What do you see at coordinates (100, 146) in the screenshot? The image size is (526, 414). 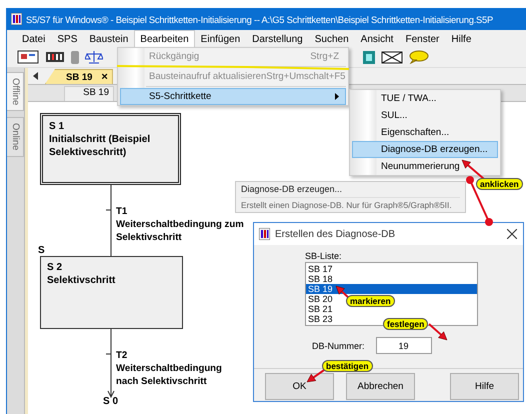 I see `step-text: Initialschritt (Beispiel Selektiveschritt)` at bounding box center [100, 146].